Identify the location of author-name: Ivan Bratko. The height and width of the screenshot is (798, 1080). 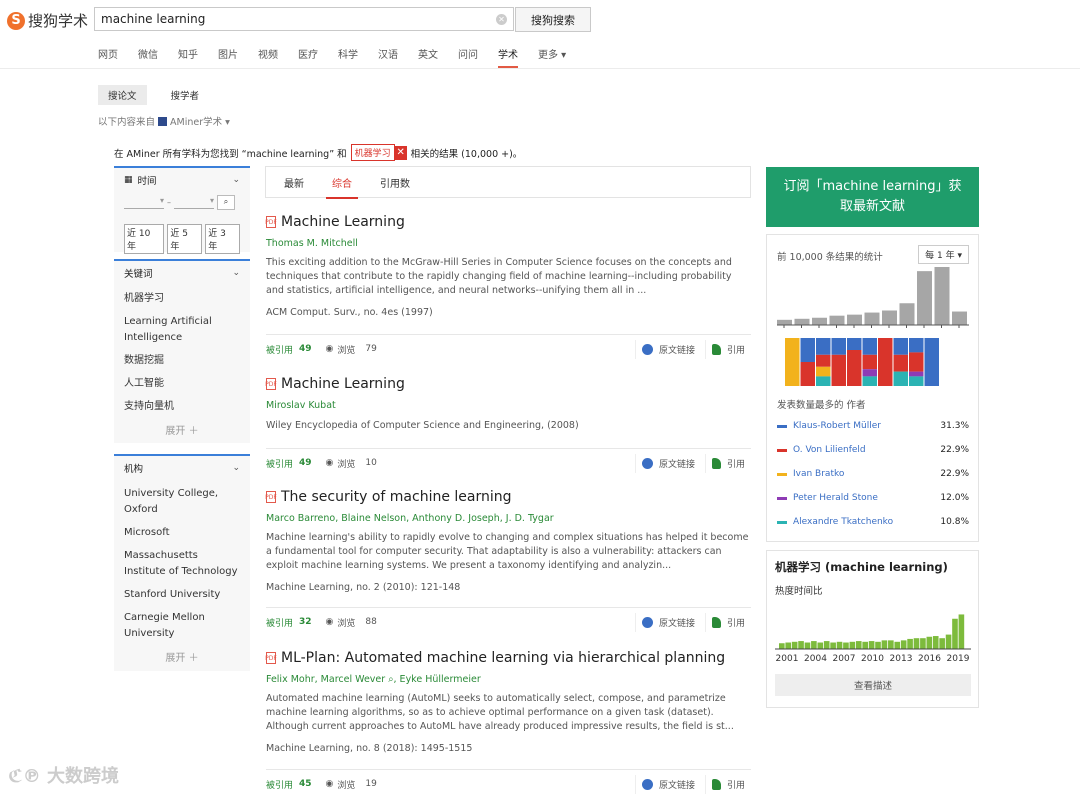
(866, 474).